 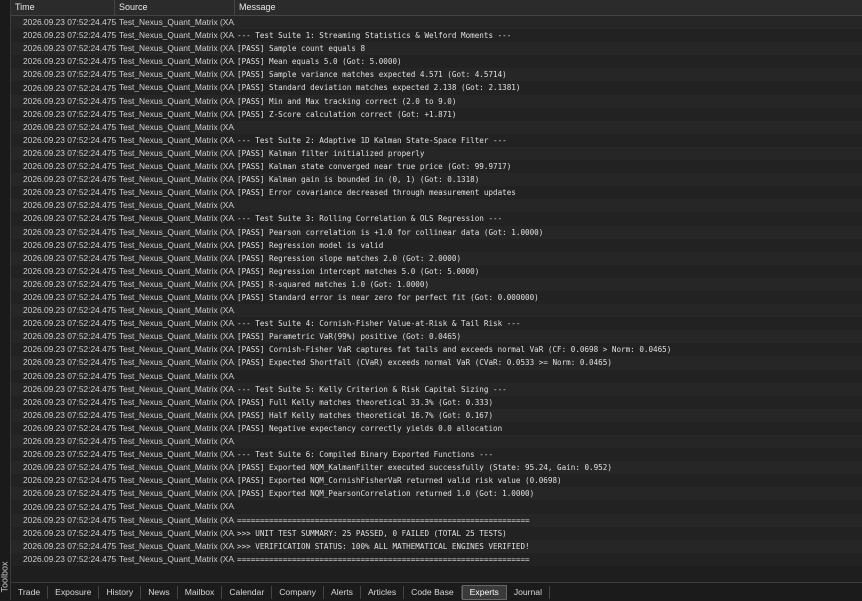 What do you see at coordinates (247, 592) in the screenshot?
I see `tab-calendar: Calendar` at bounding box center [247, 592].